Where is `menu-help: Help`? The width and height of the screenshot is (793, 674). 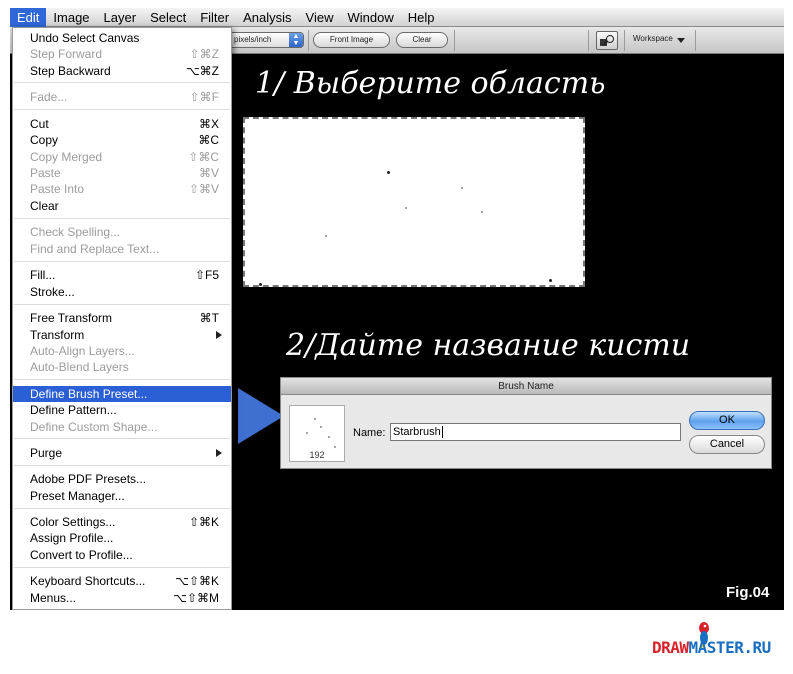
menu-help: Help is located at coordinates (421, 17).